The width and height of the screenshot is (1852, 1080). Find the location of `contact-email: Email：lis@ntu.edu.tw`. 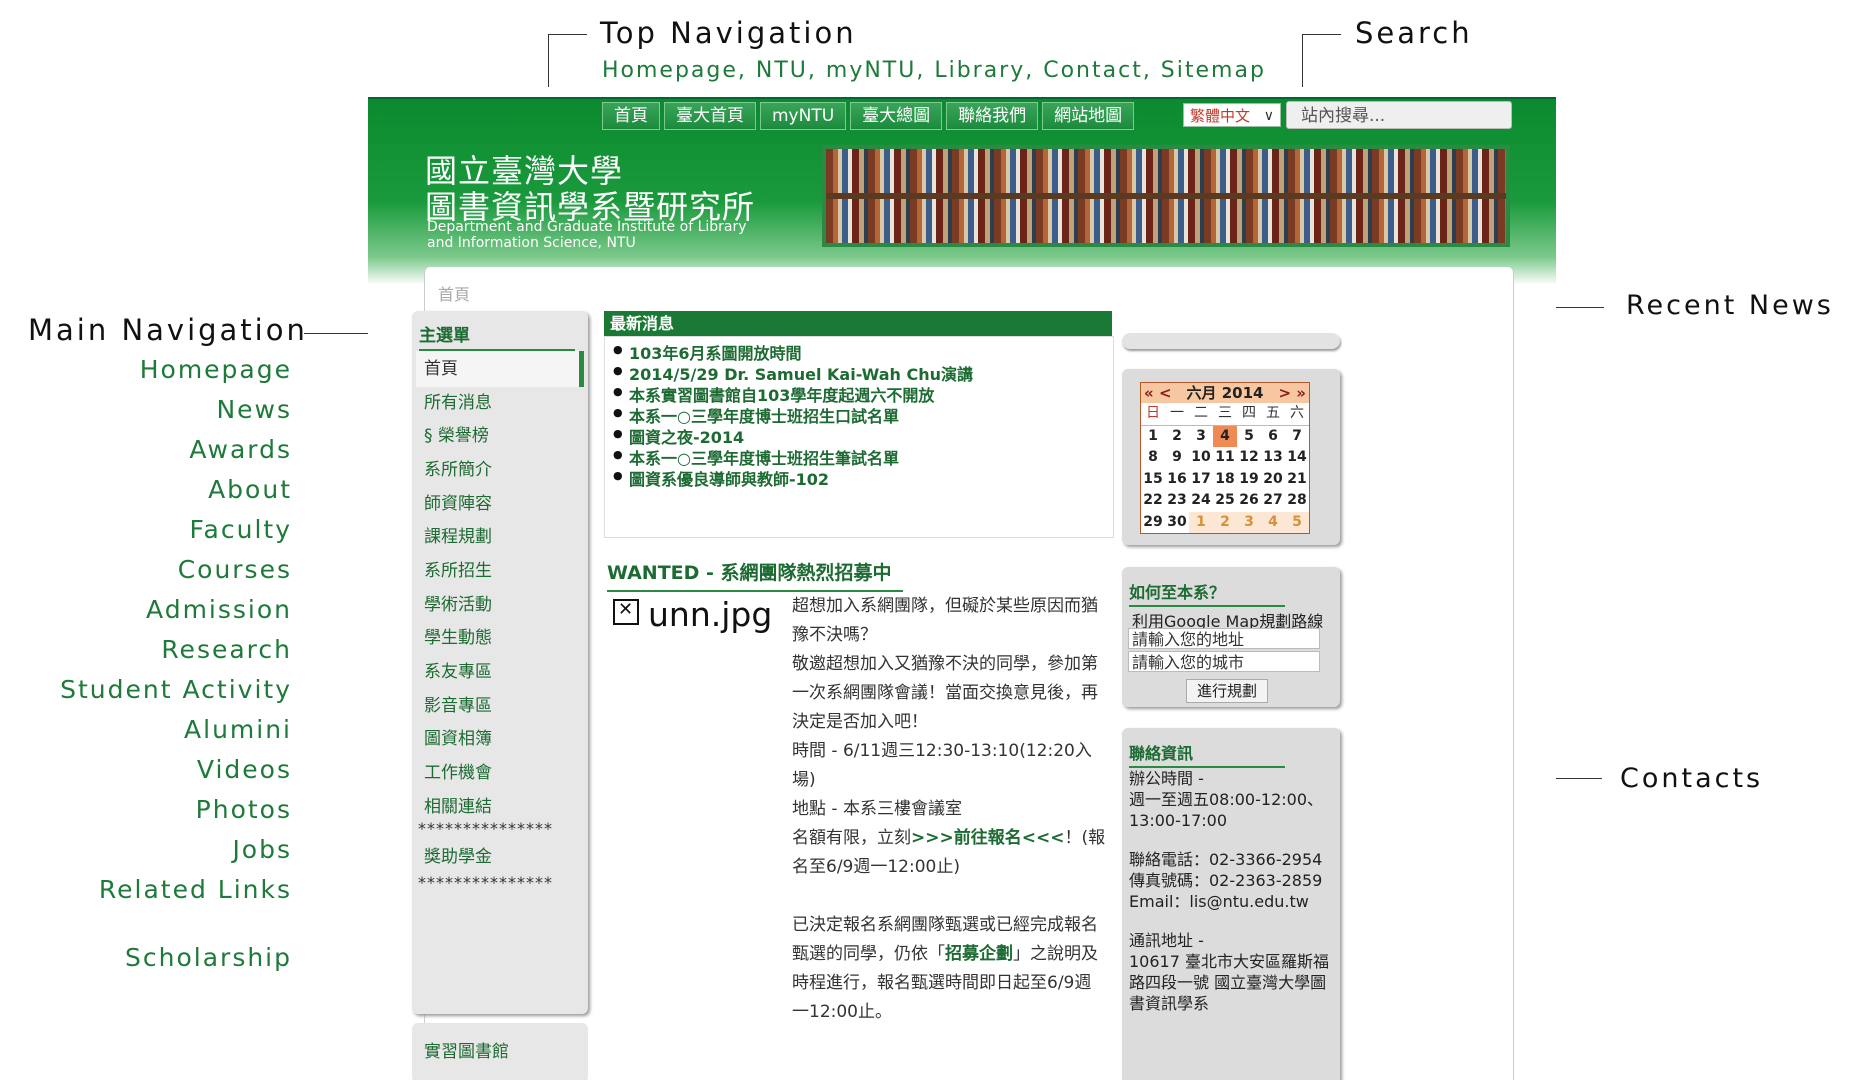

contact-email: Email：lis@ntu.edu.tw is located at coordinates (1232, 901).